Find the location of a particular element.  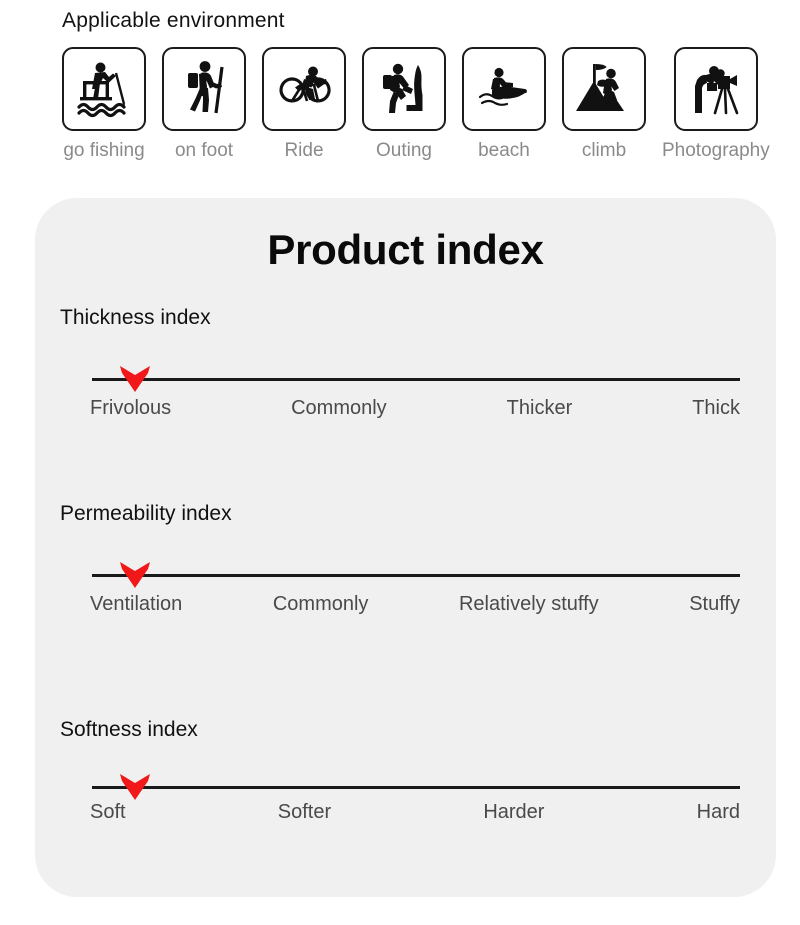

photography-icon-box is located at coordinates (715, 89).